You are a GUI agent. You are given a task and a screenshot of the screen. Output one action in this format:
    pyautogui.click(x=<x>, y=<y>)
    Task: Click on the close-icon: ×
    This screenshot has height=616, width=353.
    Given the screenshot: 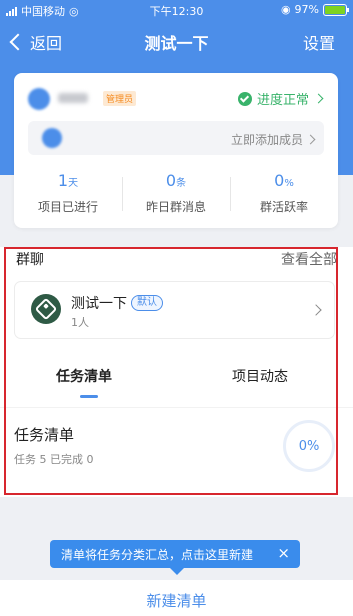 What is the action you would take?
    pyautogui.click(x=283, y=553)
    